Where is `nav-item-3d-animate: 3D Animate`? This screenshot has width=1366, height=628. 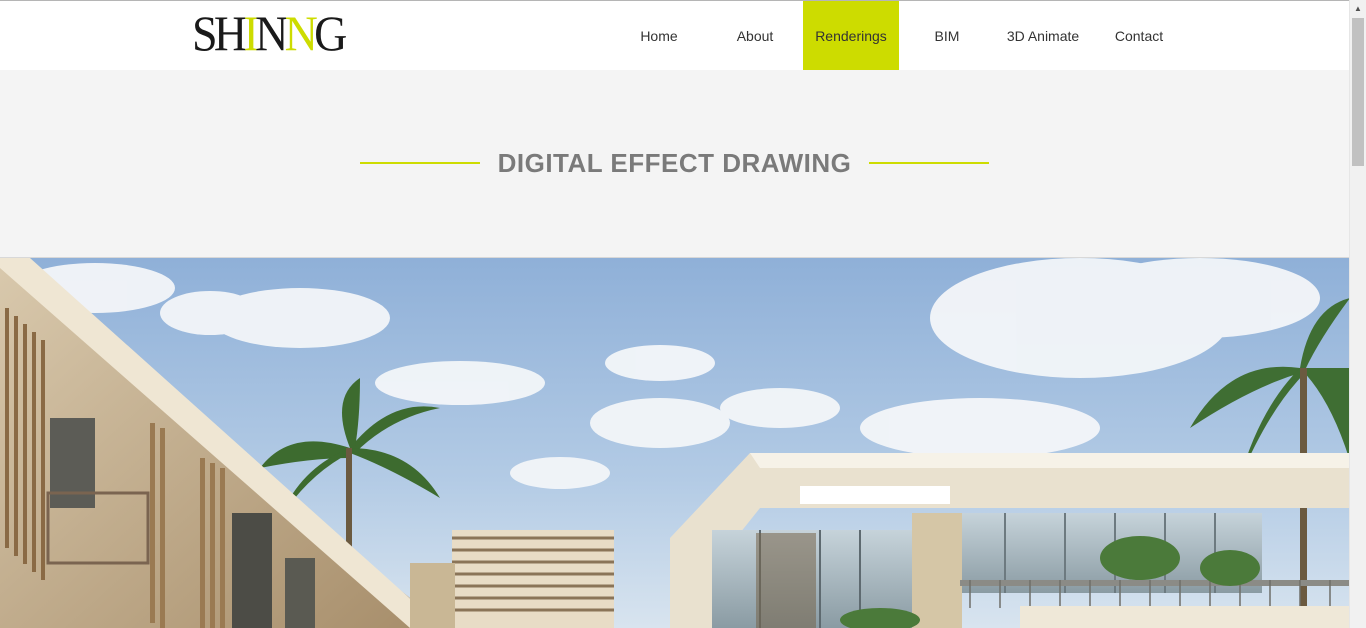 nav-item-3d-animate: 3D Animate is located at coordinates (1043, 35).